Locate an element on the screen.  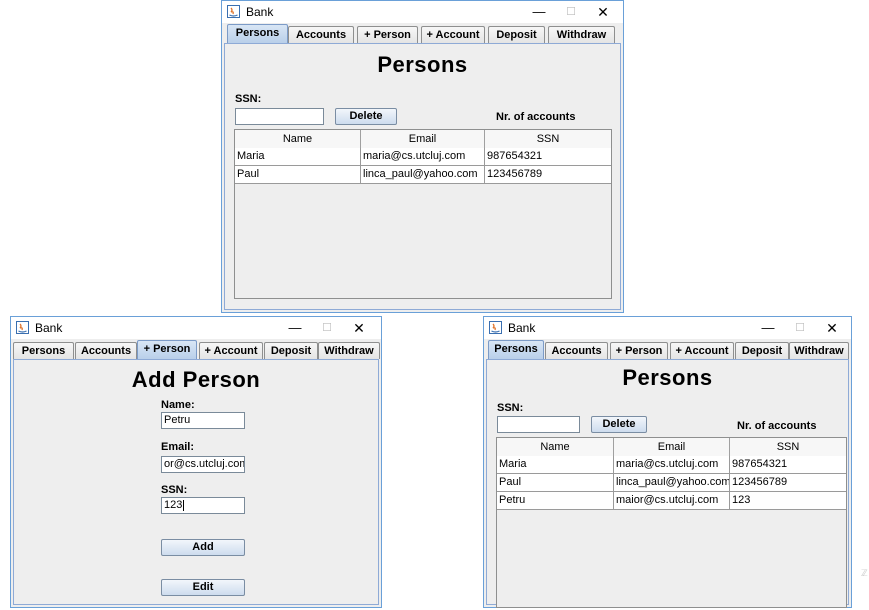
email-input: or@cs.utcluj.com is located at coordinates (203, 464).